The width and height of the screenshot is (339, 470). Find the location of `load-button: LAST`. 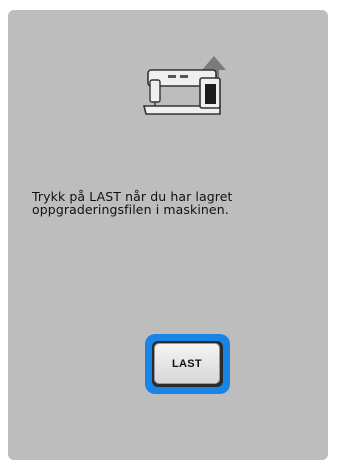

load-button: LAST is located at coordinates (187, 364).